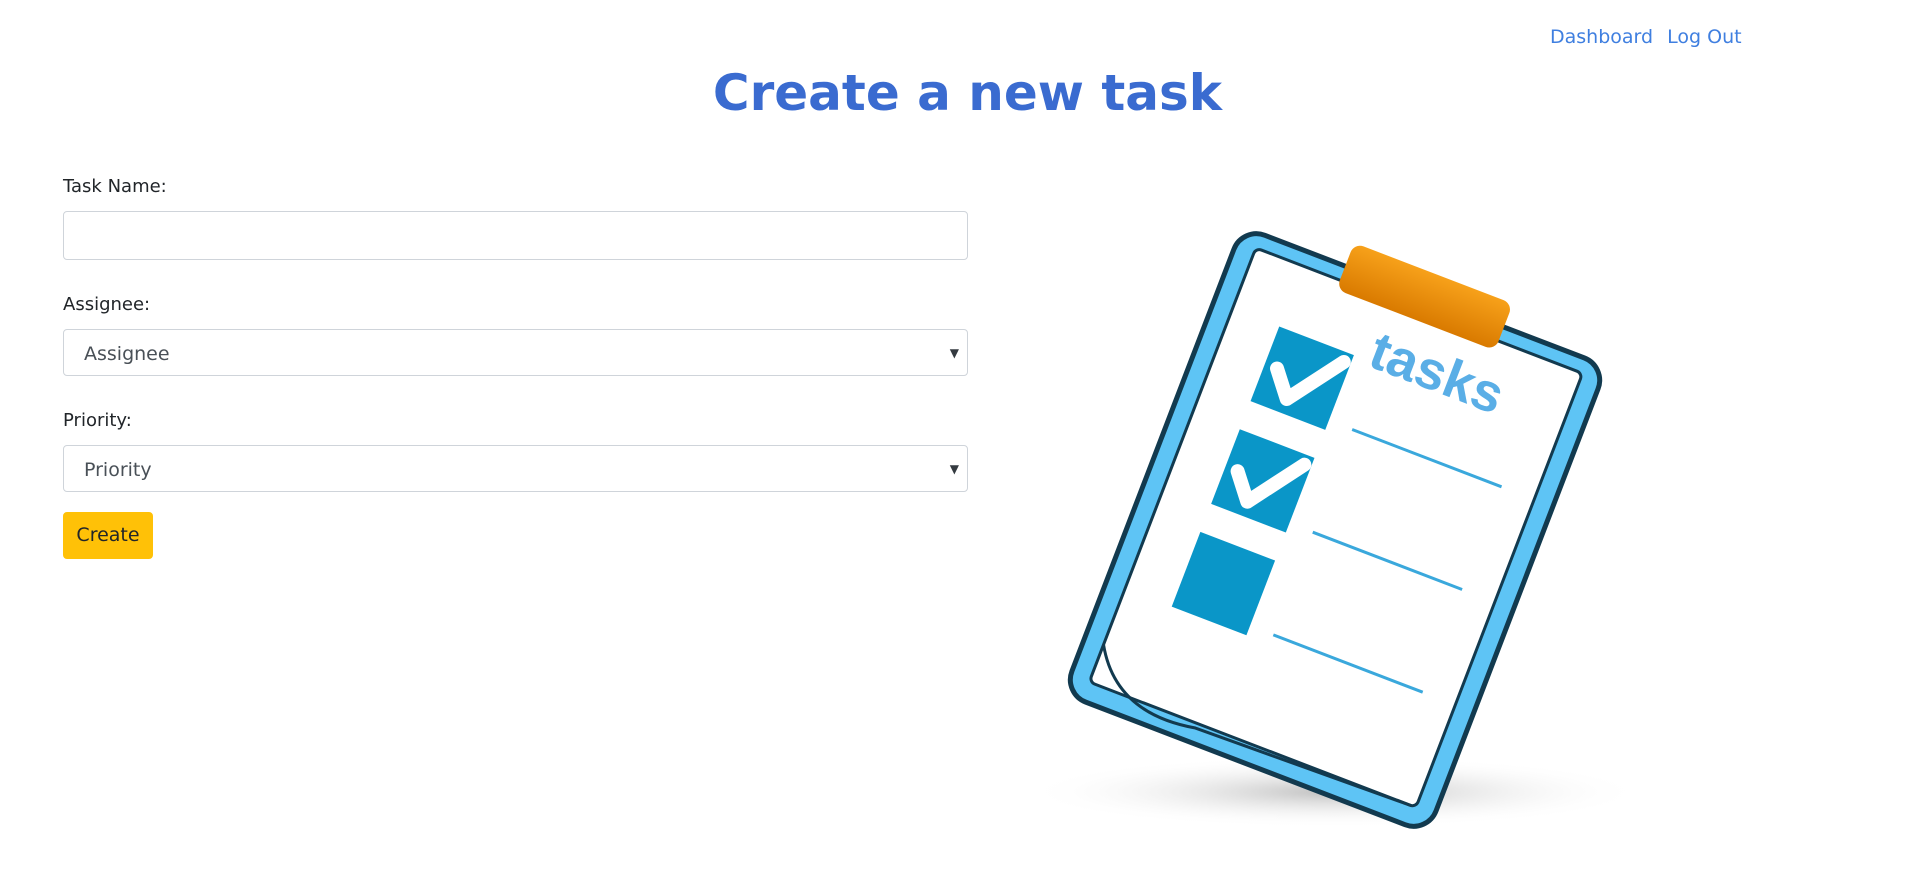 The width and height of the screenshot is (1920, 895). What do you see at coordinates (115, 186) in the screenshot?
I see `task-name-label: Task Name:` at bounding box center [115, 186].